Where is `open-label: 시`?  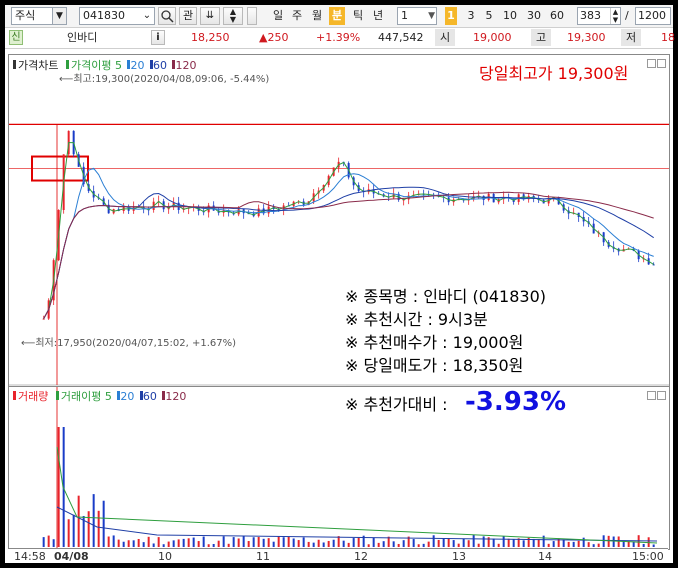 open-label: 시 is located at coordinates (445, 37).